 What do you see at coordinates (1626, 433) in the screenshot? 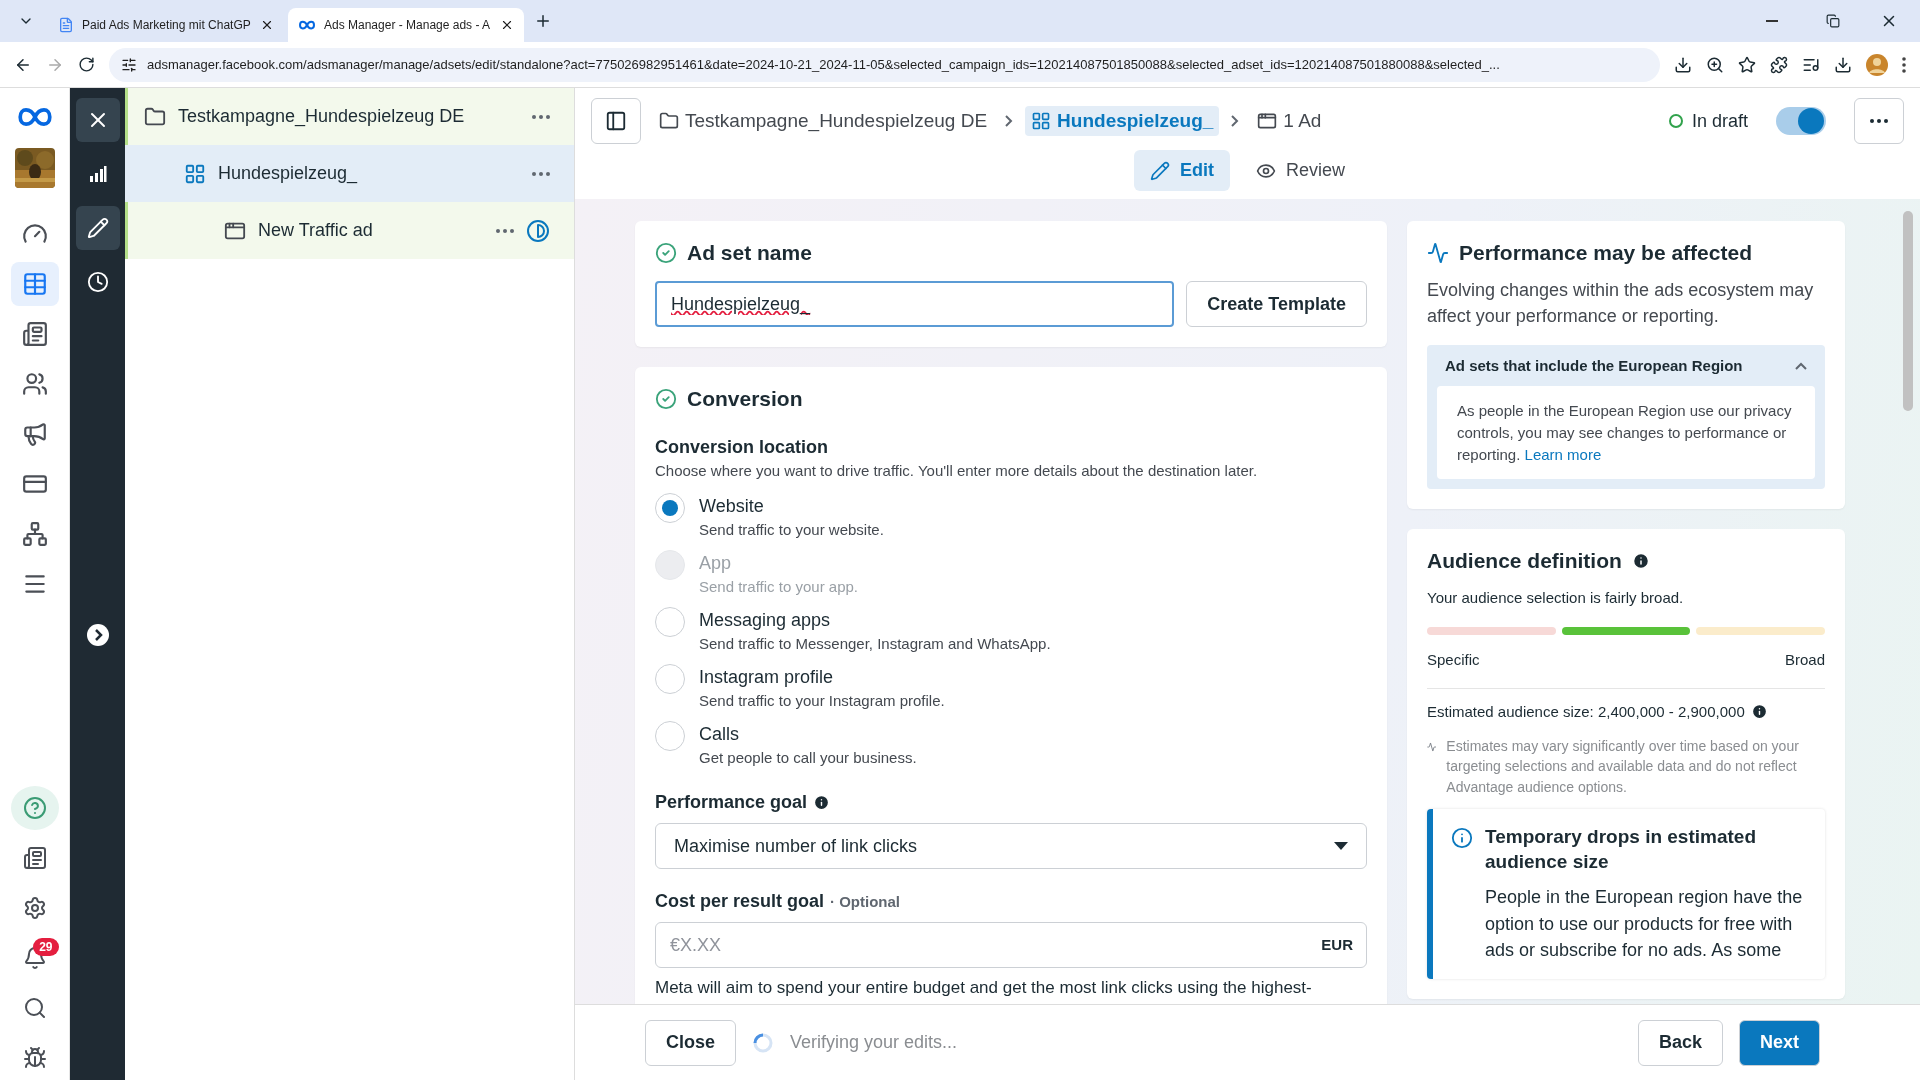
I see `accordion-text: As people in the European Region use our privacy controls, you may see changes to performance or reporting. Learn more` at bounding box center [1626, 433].